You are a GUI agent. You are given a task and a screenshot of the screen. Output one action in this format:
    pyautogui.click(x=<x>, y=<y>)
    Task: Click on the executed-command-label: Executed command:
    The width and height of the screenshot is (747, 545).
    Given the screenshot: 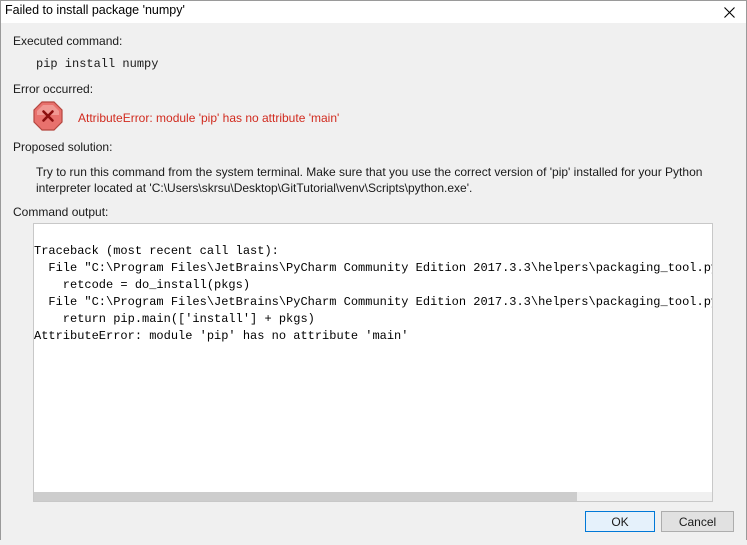 What is the action you would take?
    pyautogui.click(x=68, y=41)
    